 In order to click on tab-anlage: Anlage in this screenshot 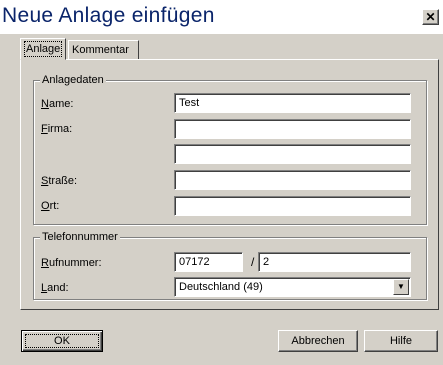, I will do `click(43, 49)`.